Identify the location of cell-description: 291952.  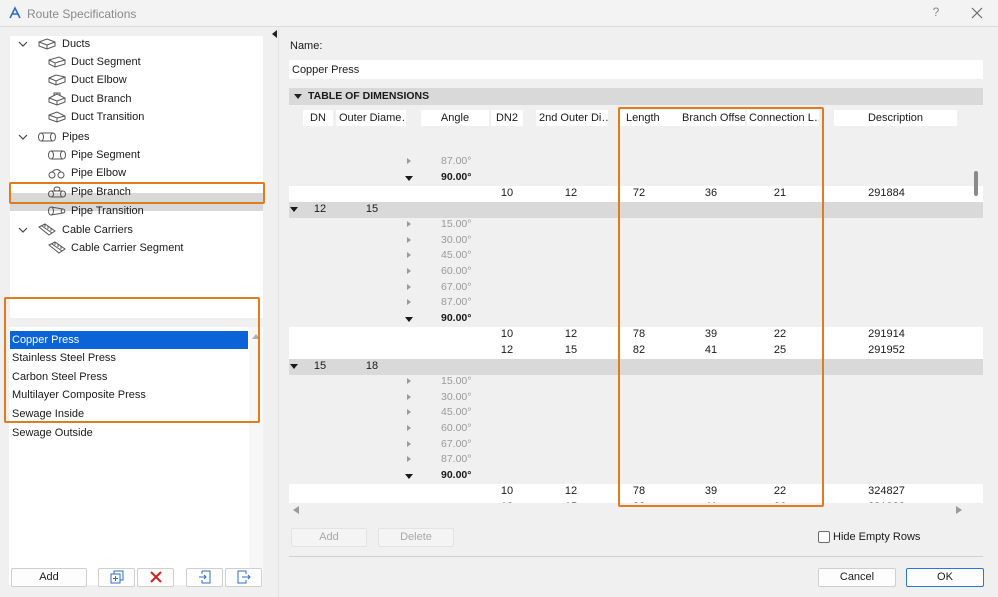
(886, 351).